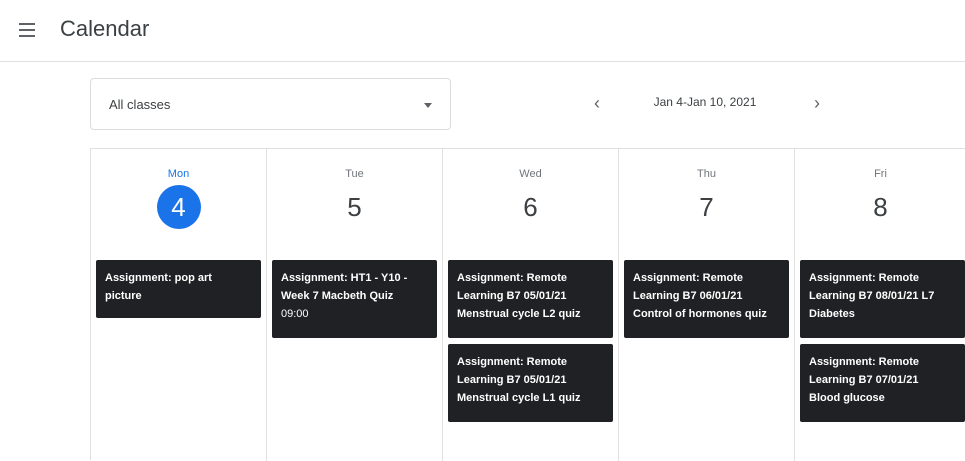 The image size is (965, 461). What do you see at coordinates (872, 296) in the screenshot?
I see `assignment-title-line: Learning B7 08/01/21 L7` at bounding box center [872, 296].